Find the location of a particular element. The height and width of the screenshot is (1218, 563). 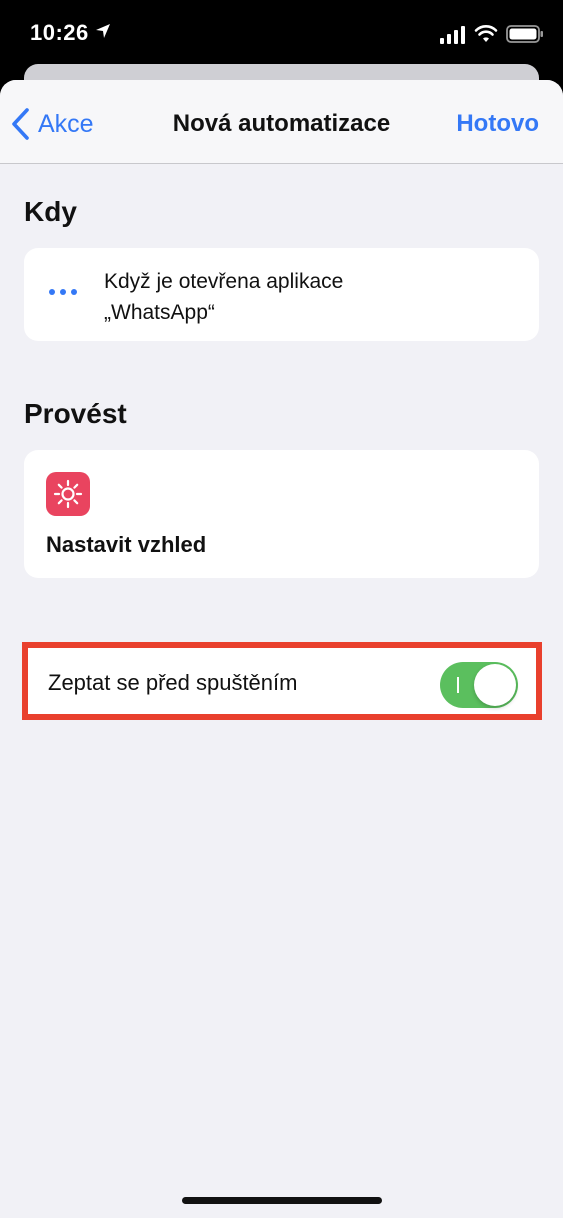

location-arrow-icon is located at coordinates (103, 31).